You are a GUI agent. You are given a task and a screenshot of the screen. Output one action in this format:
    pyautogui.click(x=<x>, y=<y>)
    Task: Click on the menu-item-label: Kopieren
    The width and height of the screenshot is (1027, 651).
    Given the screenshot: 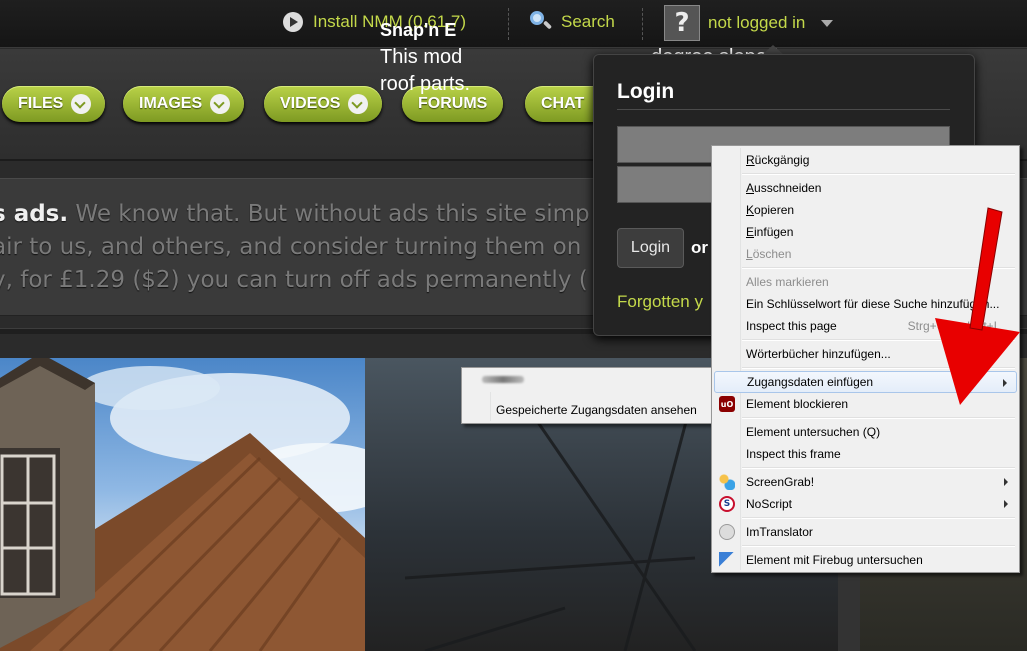 What is the action you would take?
    pyautogui.click(x=770, y=210)
    